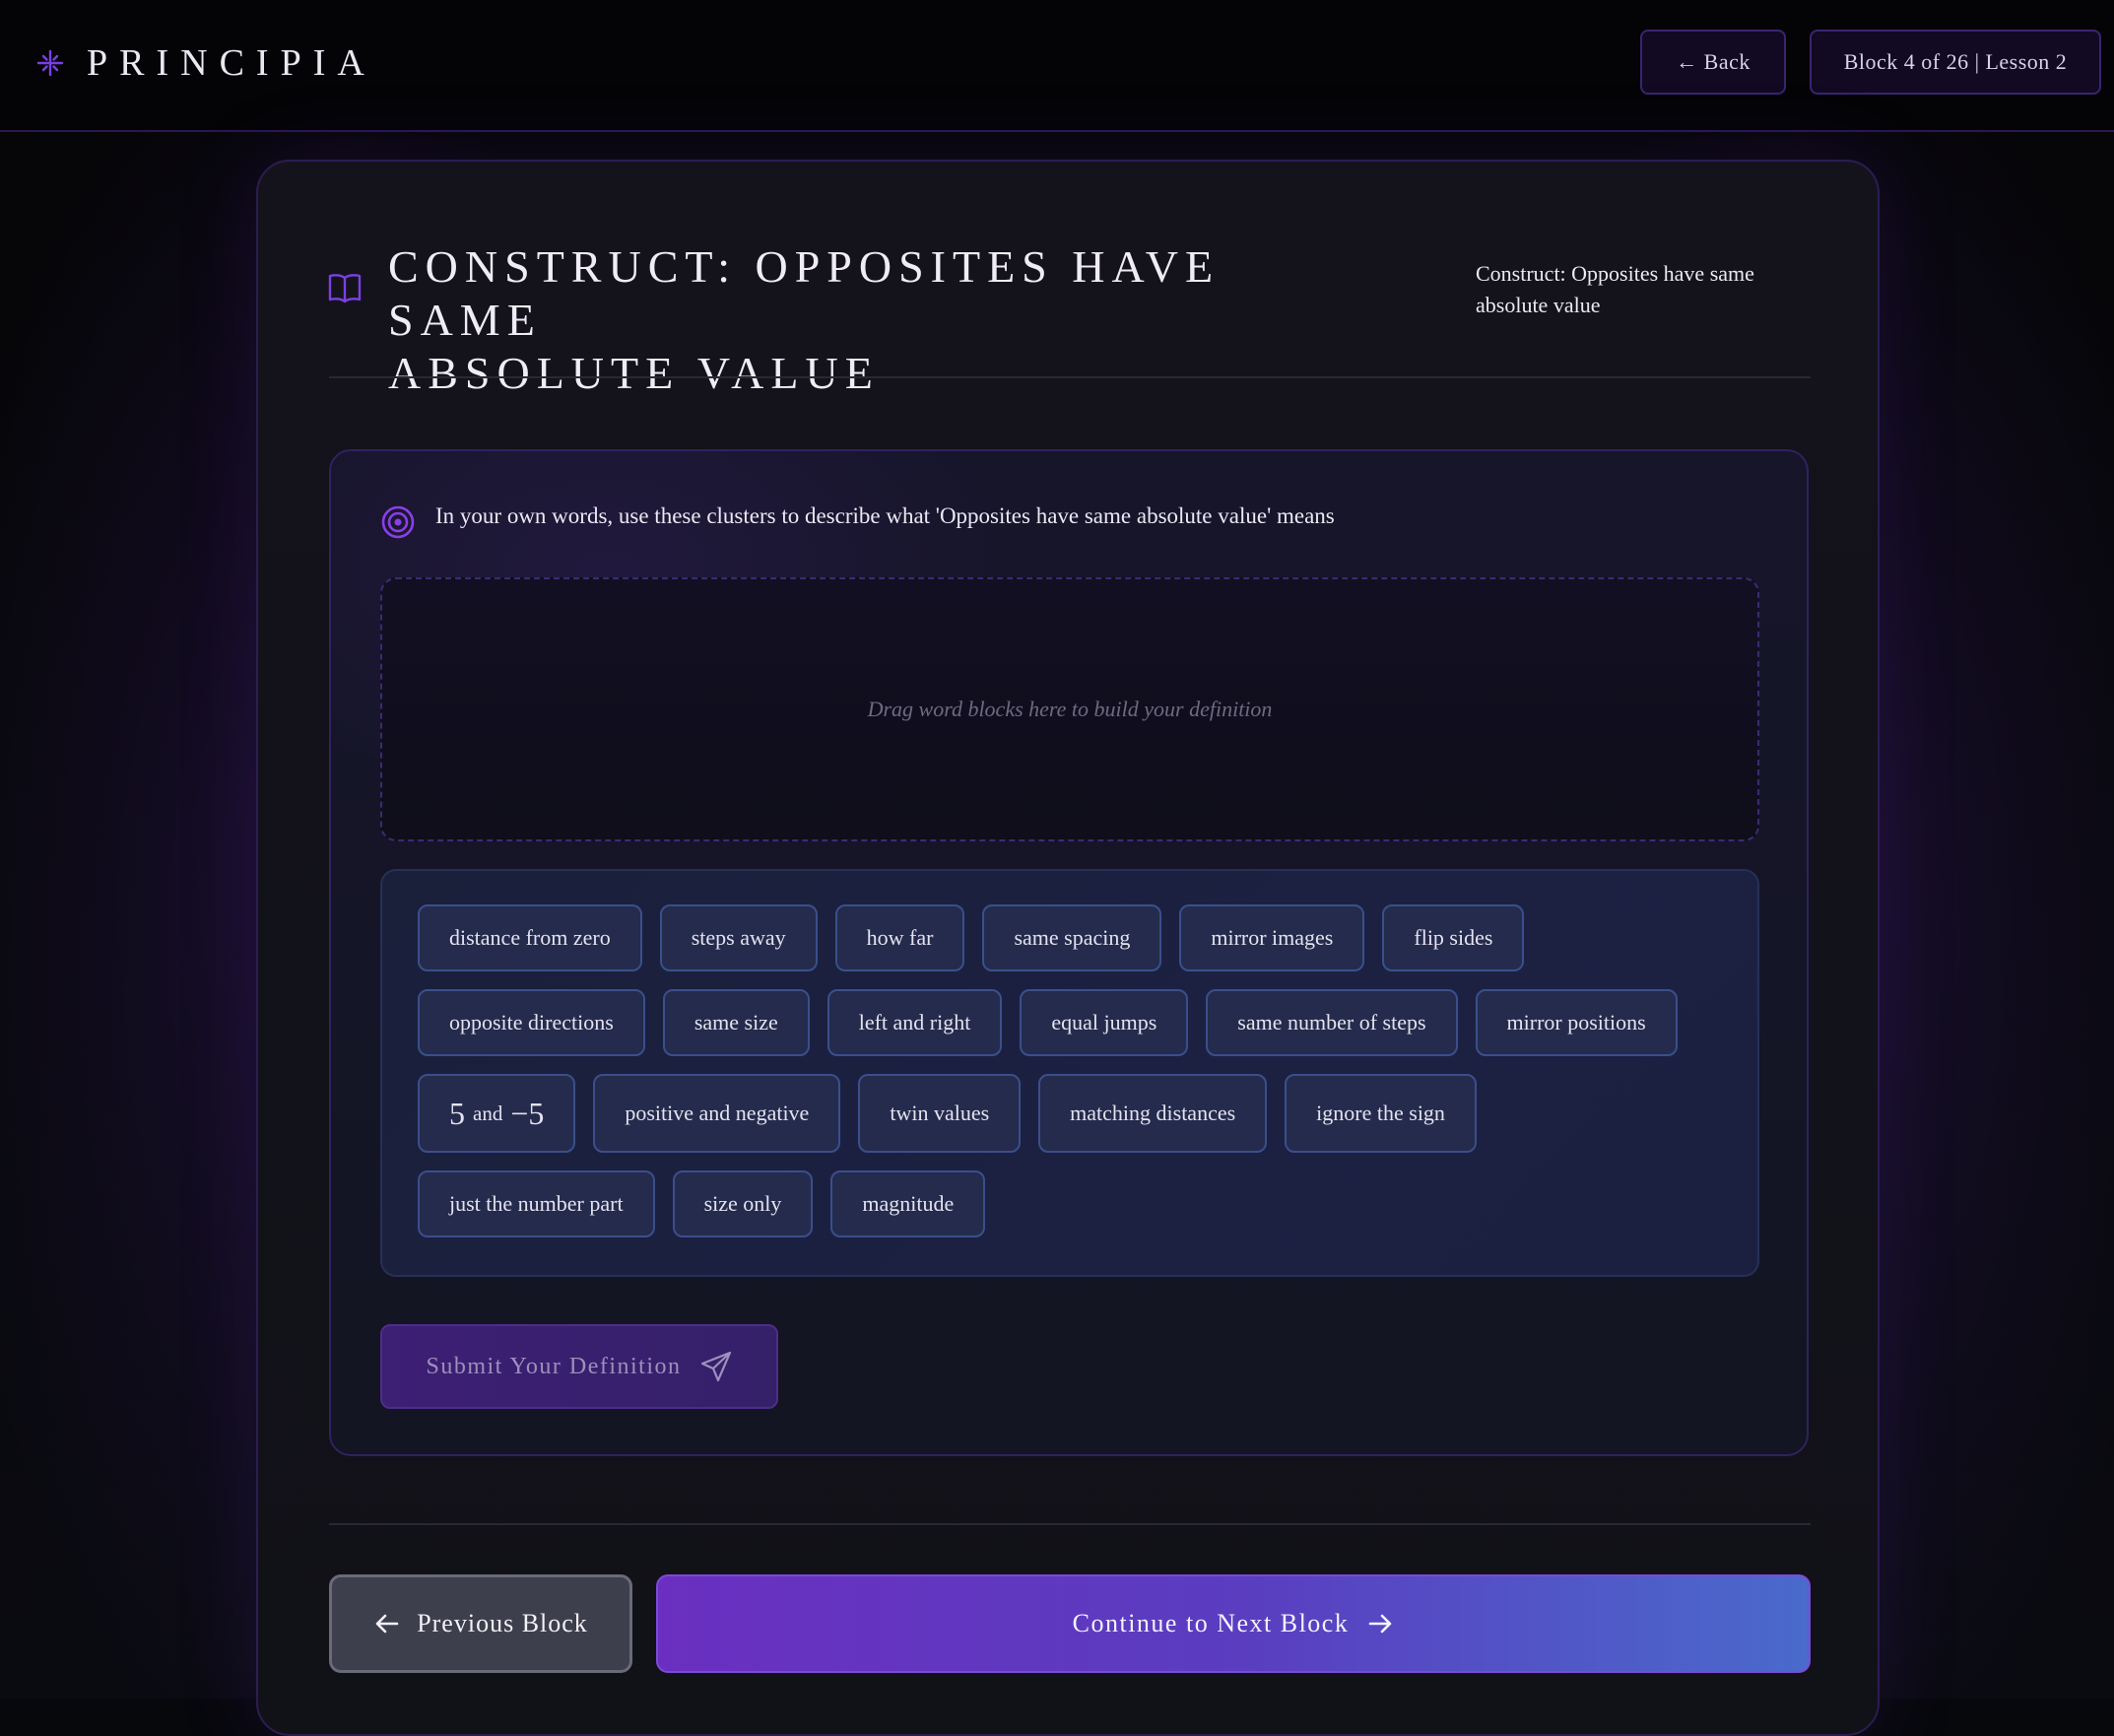 The height and width of the screenshot is (1736, 2114). What do you see at coordinates (743, 1203) in the screenshot?
I see `word-chip: size only` at bounding box center [743, 1203].